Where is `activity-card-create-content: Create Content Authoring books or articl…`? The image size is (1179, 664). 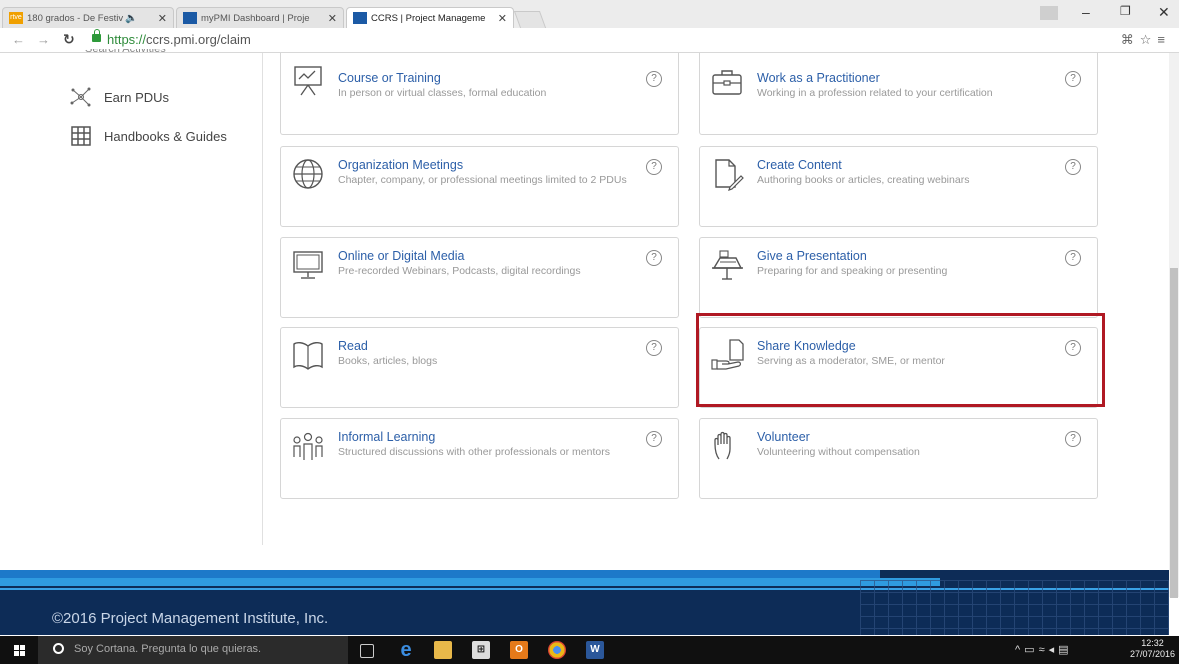 activity-card-create-content: Create Content Authoring books or articl… is located at coordinates (898, 186).